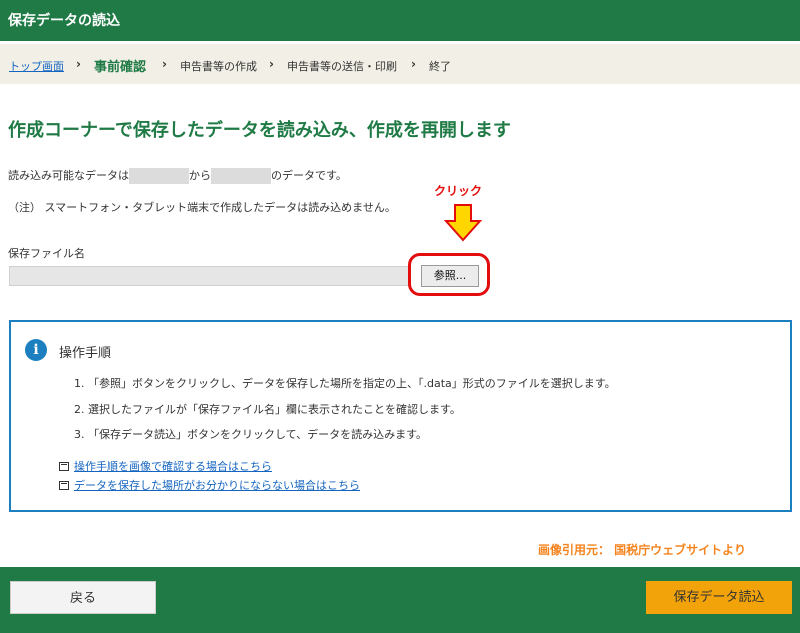 The height and width of the screenshot is (633, 800). I want to click on breadcrumb-step-end: 終了, so click(440, 66).